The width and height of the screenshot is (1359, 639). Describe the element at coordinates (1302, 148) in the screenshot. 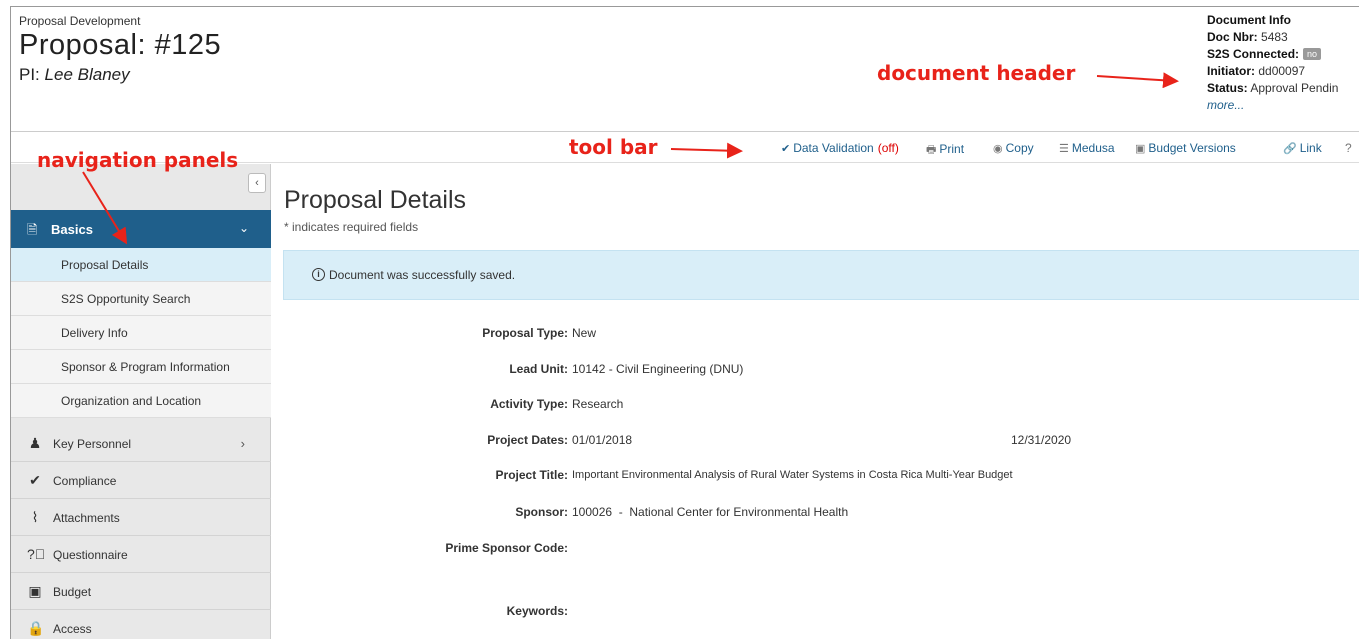

I see `link-button: 🔗 Link` at that location.